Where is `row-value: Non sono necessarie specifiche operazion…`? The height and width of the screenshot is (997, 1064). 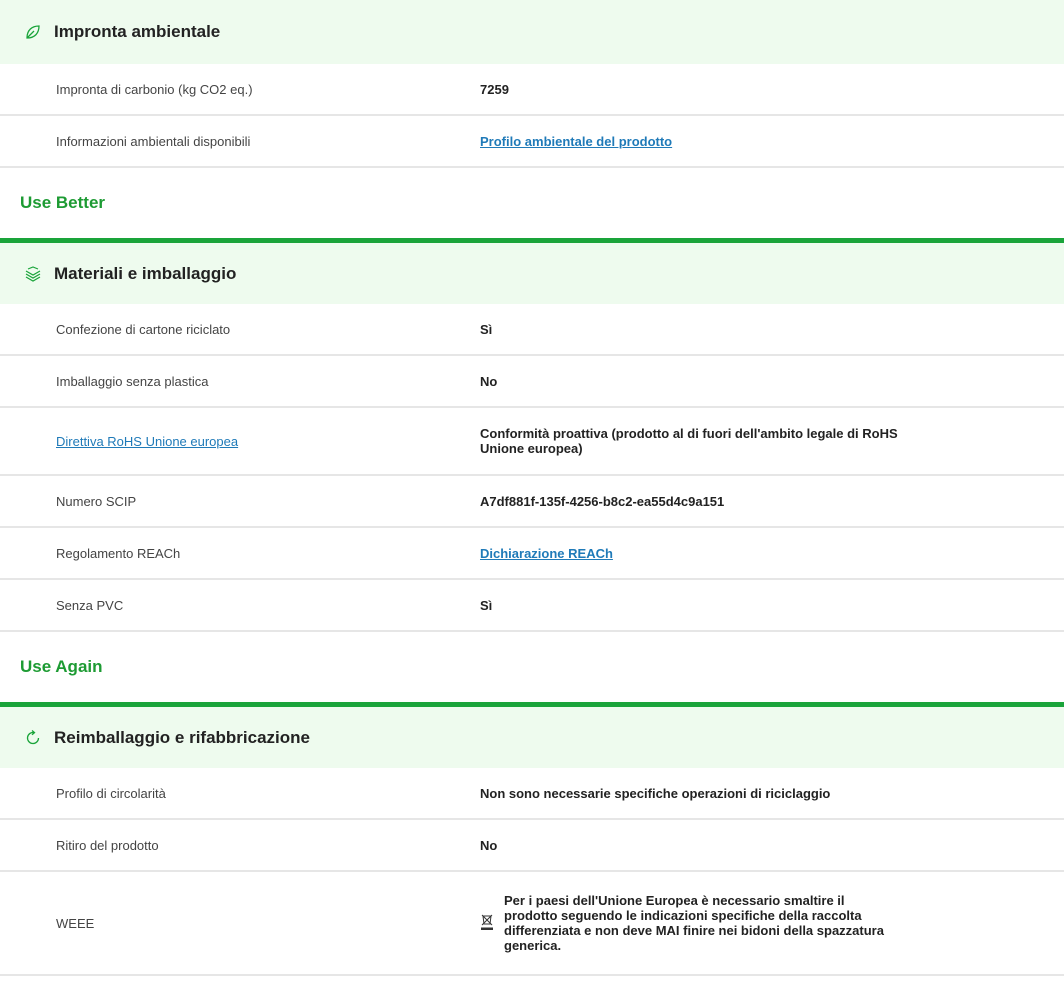 row-value: Non sono necessarie specifiche operazion… is located at coordinates (655, 793).